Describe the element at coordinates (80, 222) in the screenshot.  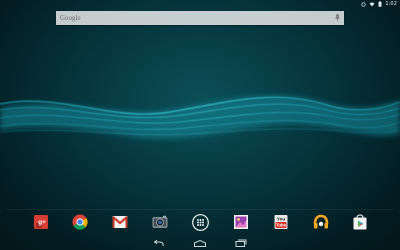
I see `chrome-icon` at that location.